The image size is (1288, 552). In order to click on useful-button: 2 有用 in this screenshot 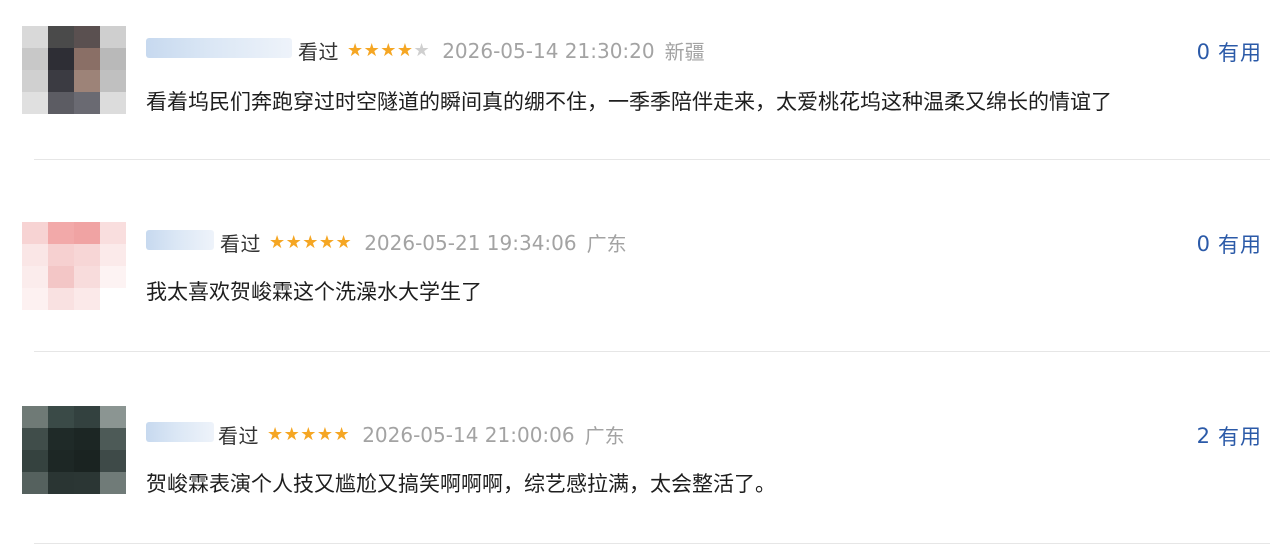, I will do `click(1229, 436)`.